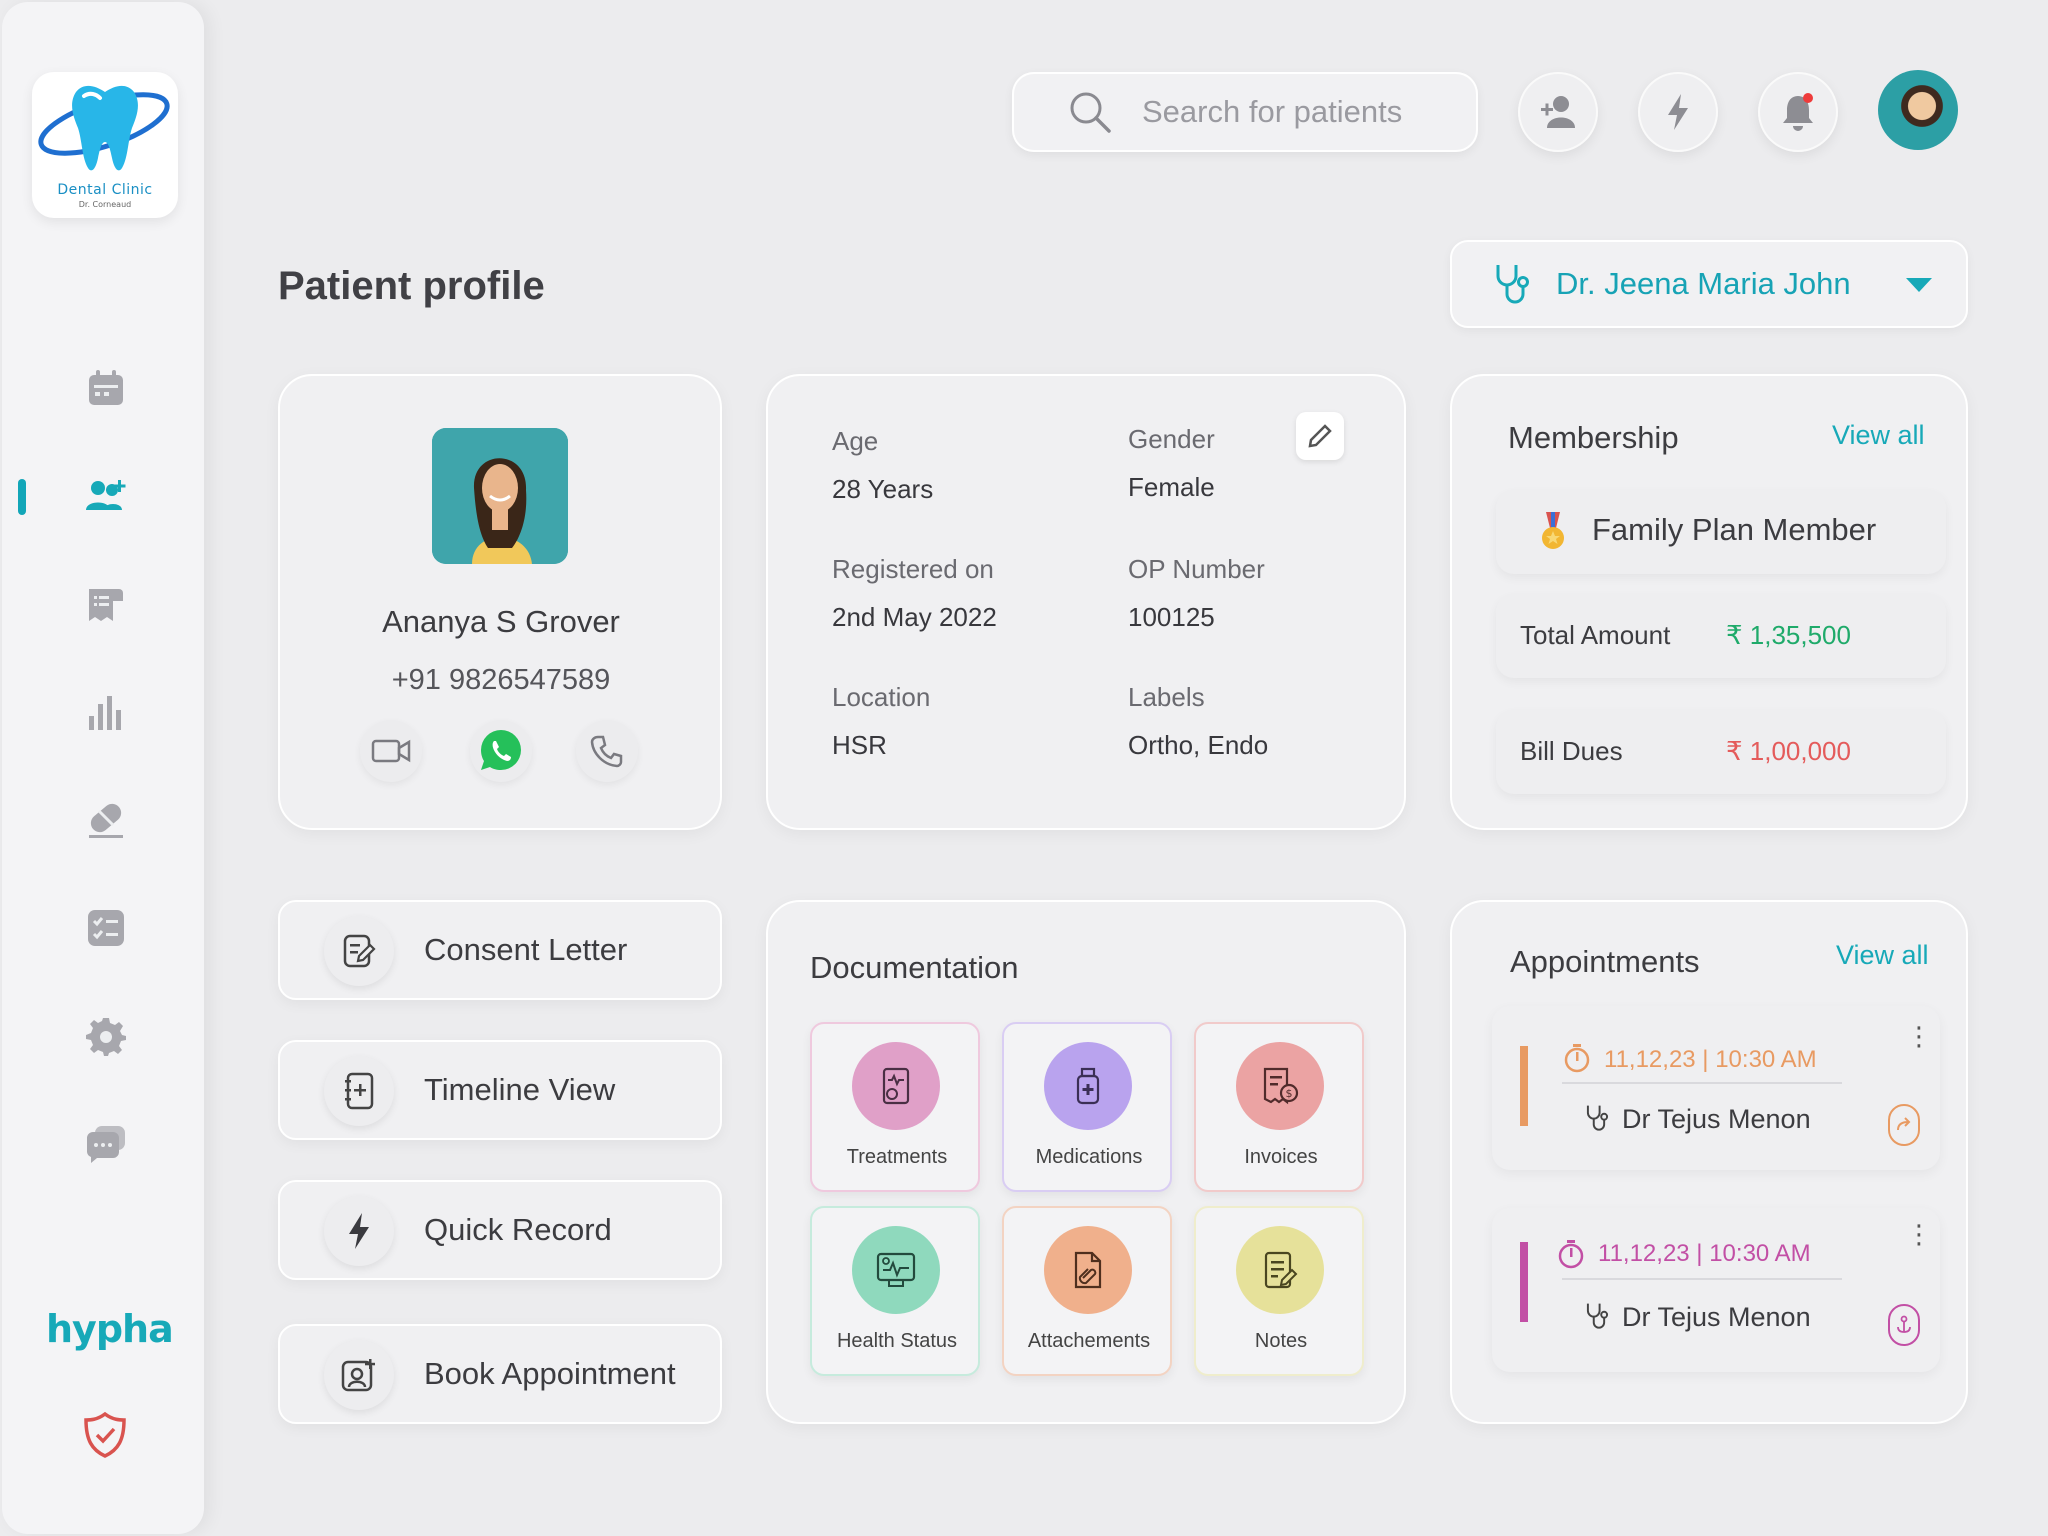 The image size is (2048, 1536). I want to click on logo-title: Dental Clinic, so click(105, 190).